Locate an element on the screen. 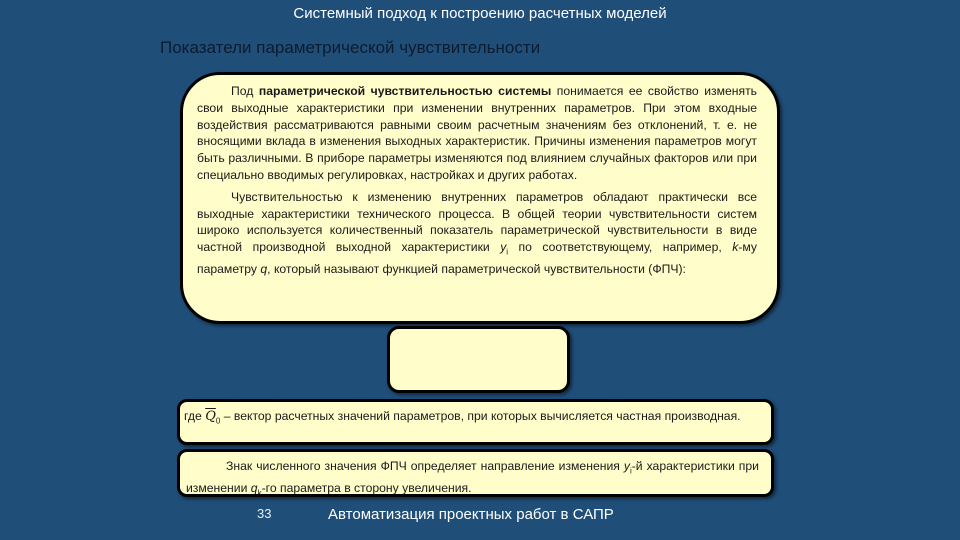 This screenshot has height=540, width=960. text-span: по соответствующему, например, is located at coordinates (620, 247).